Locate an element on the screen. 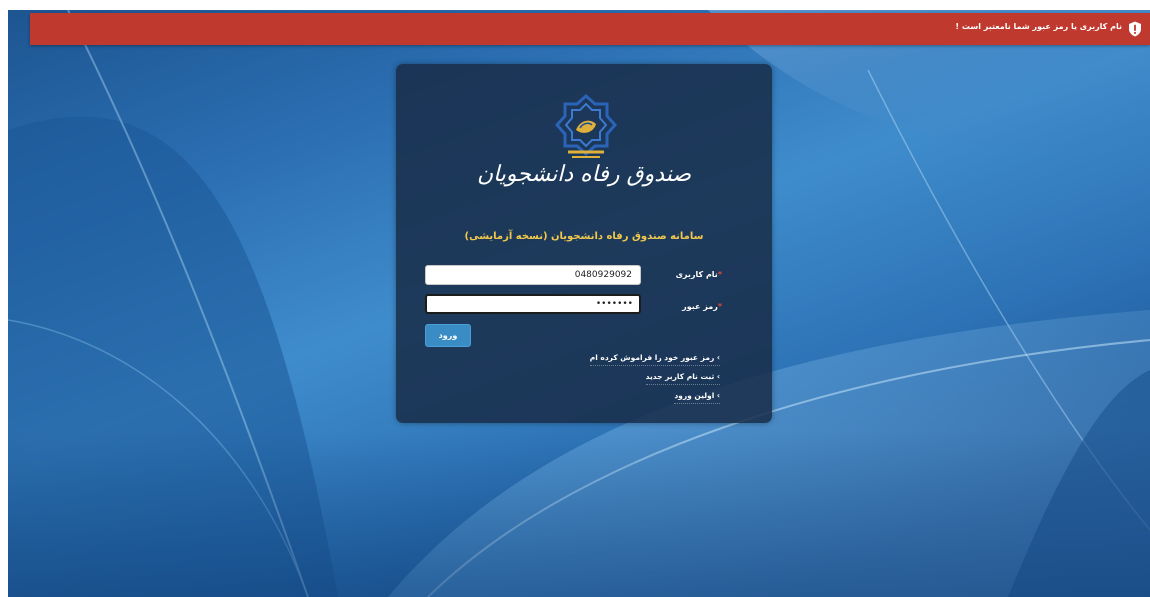 The width and height of the screenshot is (1150, 597). password-label: *رمز عبور is located at coordinates (702, 306).